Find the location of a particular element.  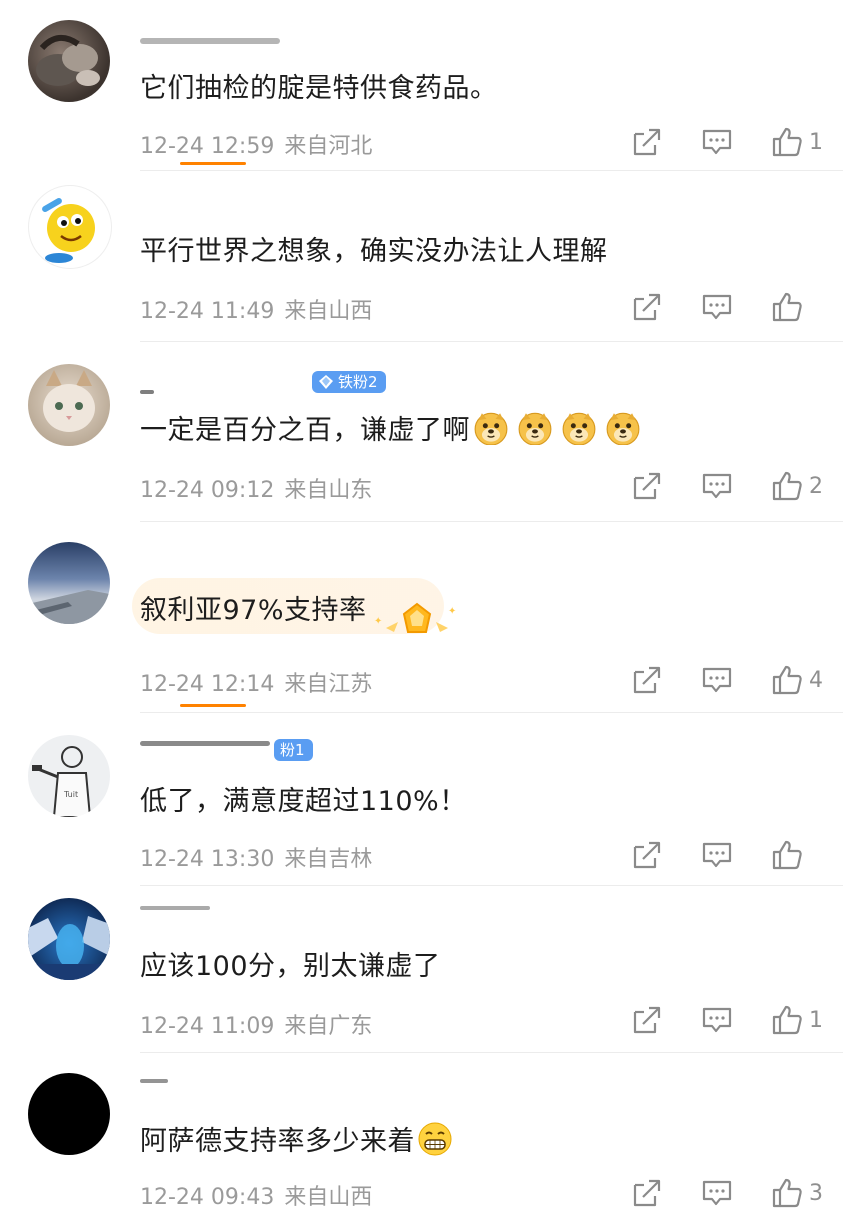

location: 来自河北 is located at coordinates (328, 146).